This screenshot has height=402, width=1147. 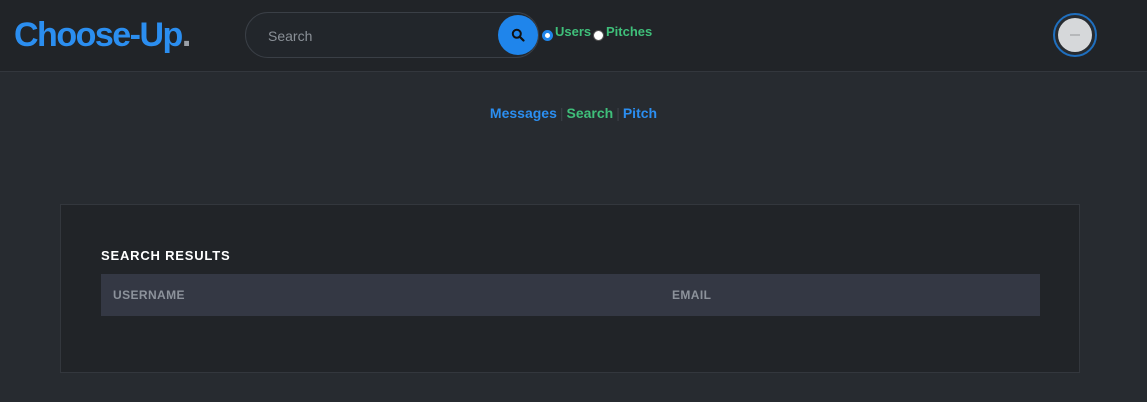 What do you see at coordinates (570, 295) in the screenshot?
I see `results-table-header: USERNAME EMAIL` at bounding box center [570, 295].